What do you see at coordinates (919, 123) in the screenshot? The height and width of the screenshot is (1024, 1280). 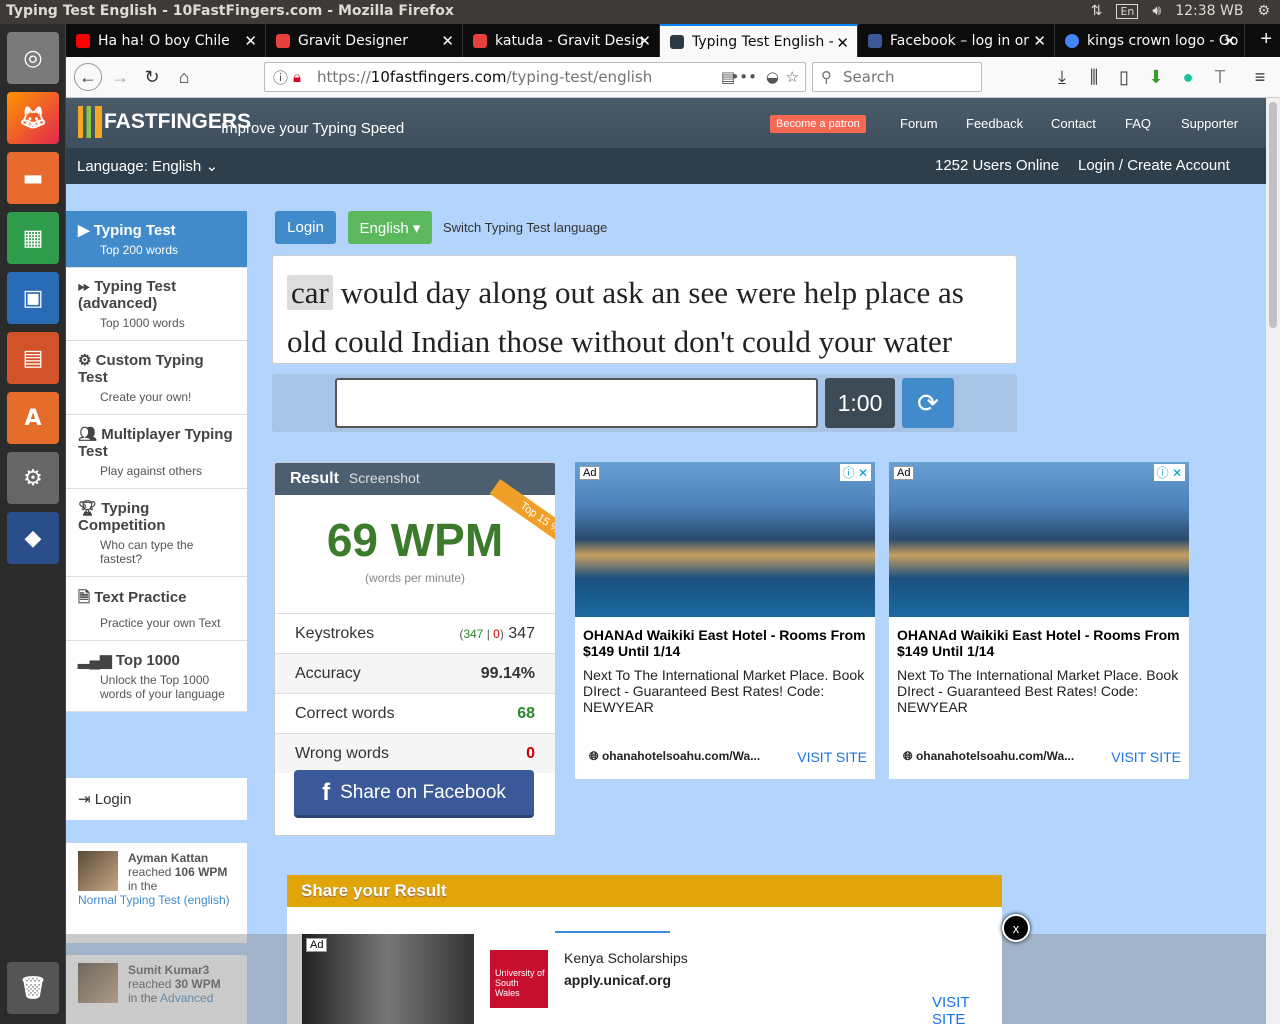 I see `nav-forum: Forum` at bounding box center [919, 123].